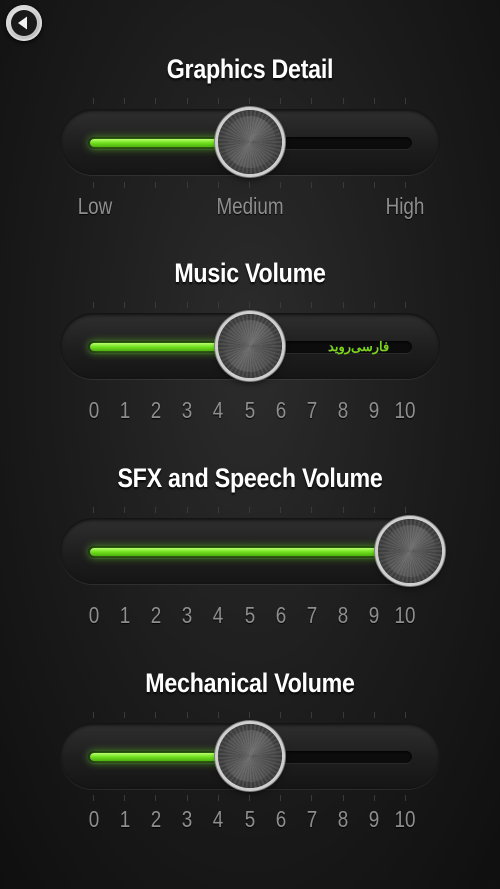  I want to click on mechanical-volume-title: Mechanical Volume, so click(250, 683).